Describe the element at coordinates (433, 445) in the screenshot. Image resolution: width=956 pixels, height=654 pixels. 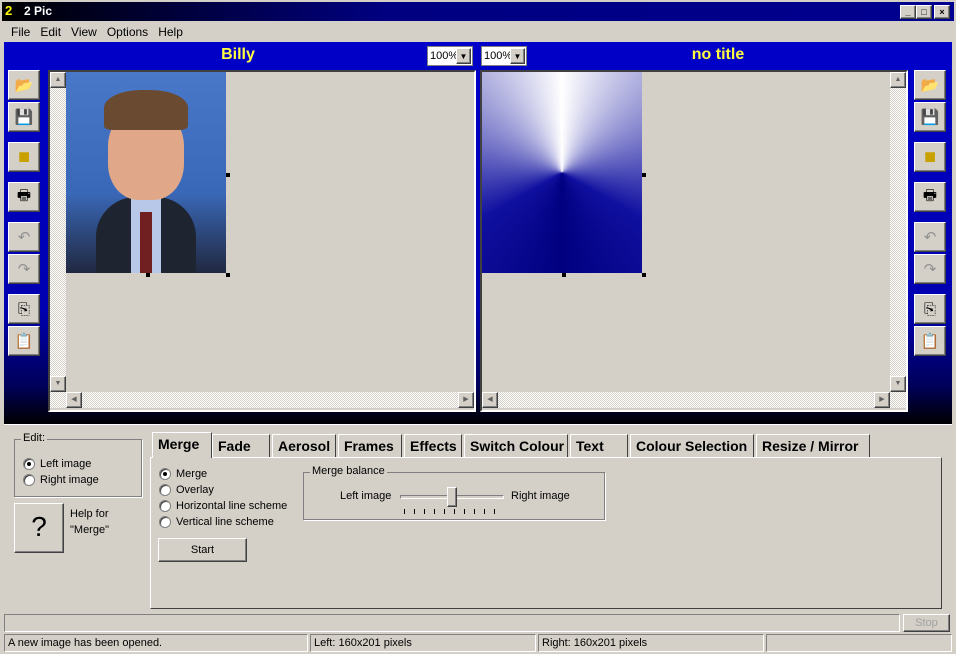
I see `tab-effects: Effects` at that location.